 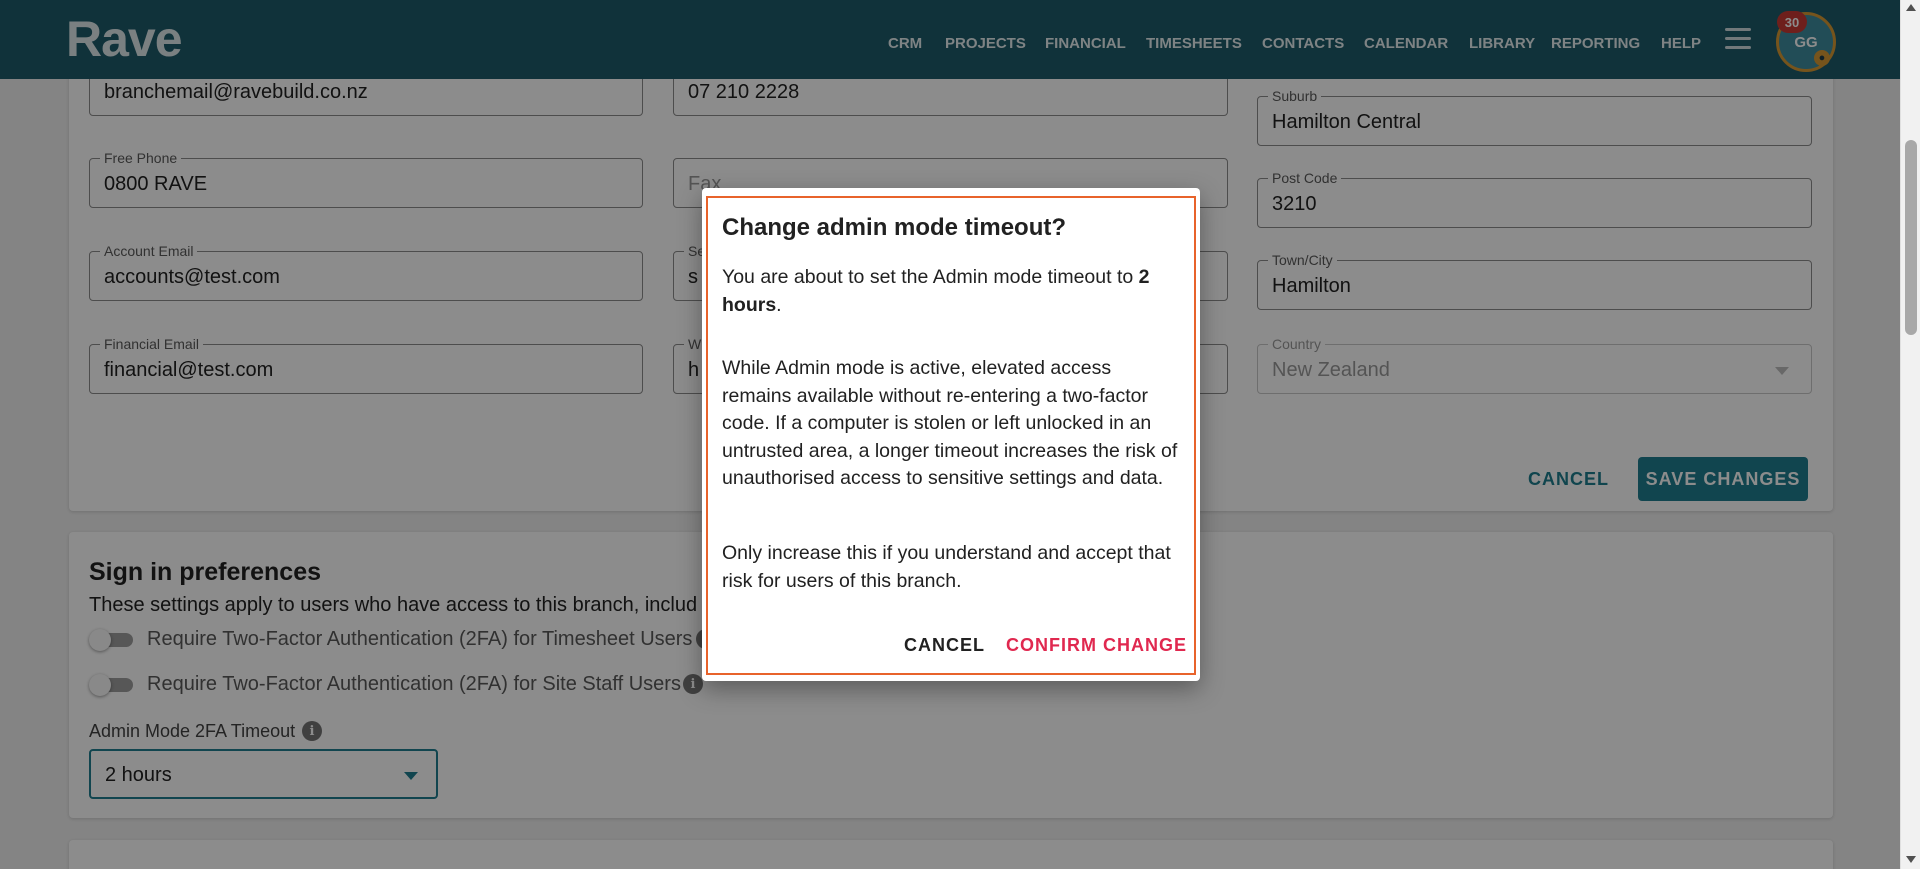 I want to click on dialog-title: Change admin mode timeout?, so click(x=894, y=227).